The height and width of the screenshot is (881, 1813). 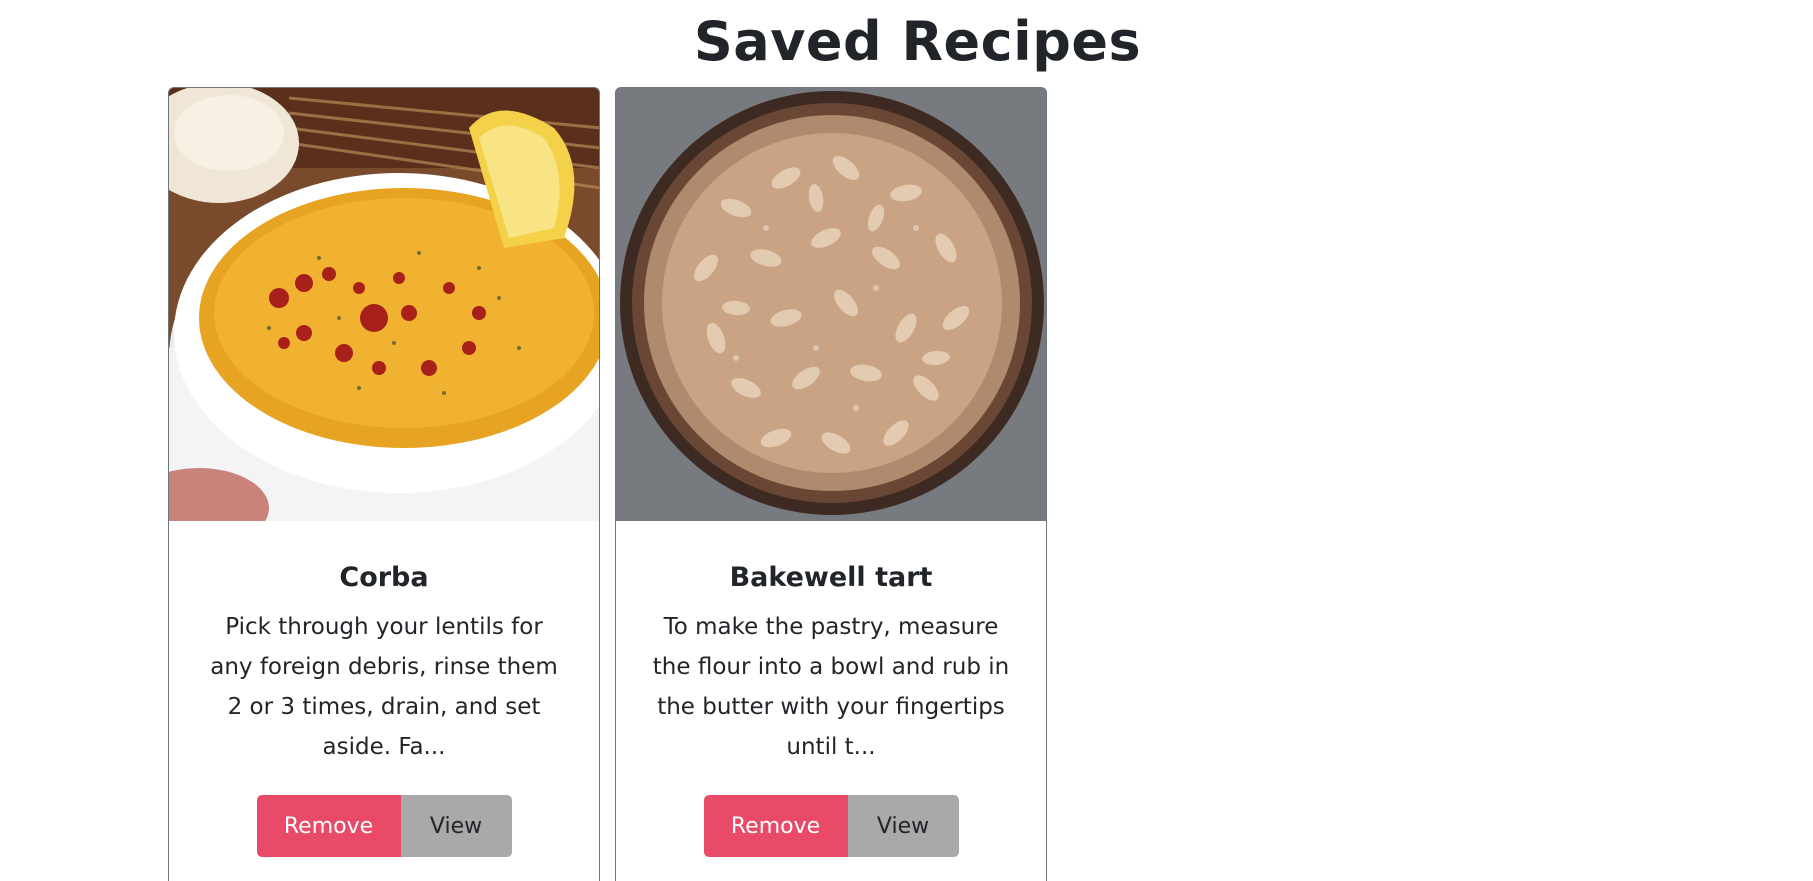 What do you see at coordinates (831, 577) in the screenshot?
I see `recipe-title: Bakewell tart` at bounding box center [831, 577].